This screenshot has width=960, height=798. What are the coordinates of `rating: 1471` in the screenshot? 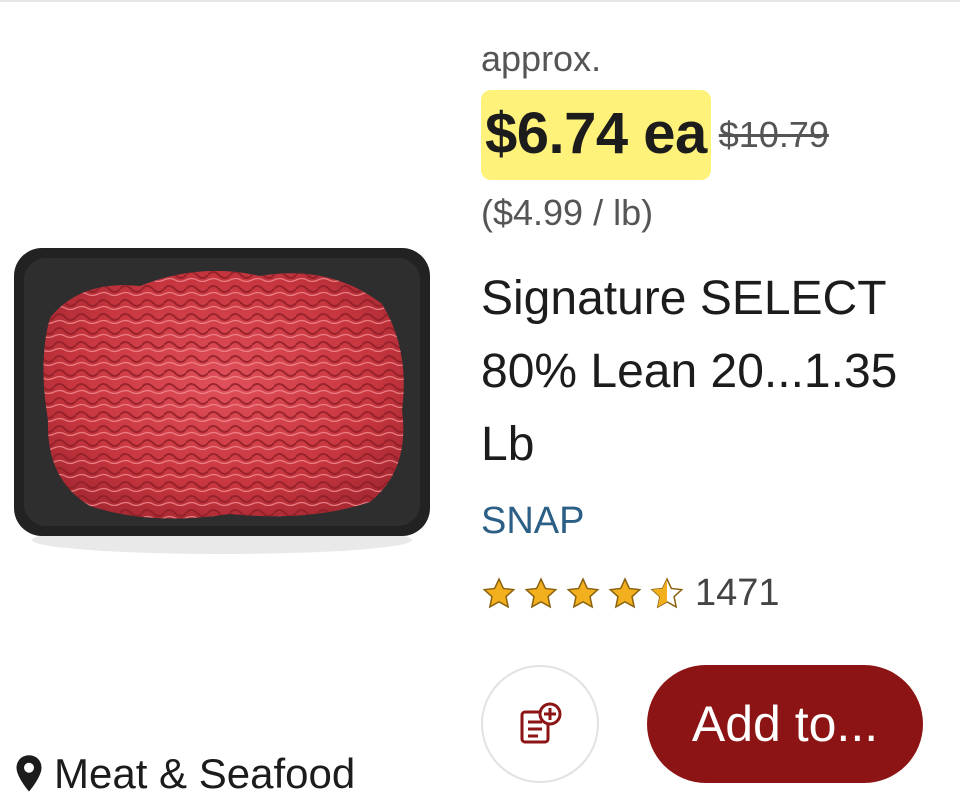 It's located at (630, 593).